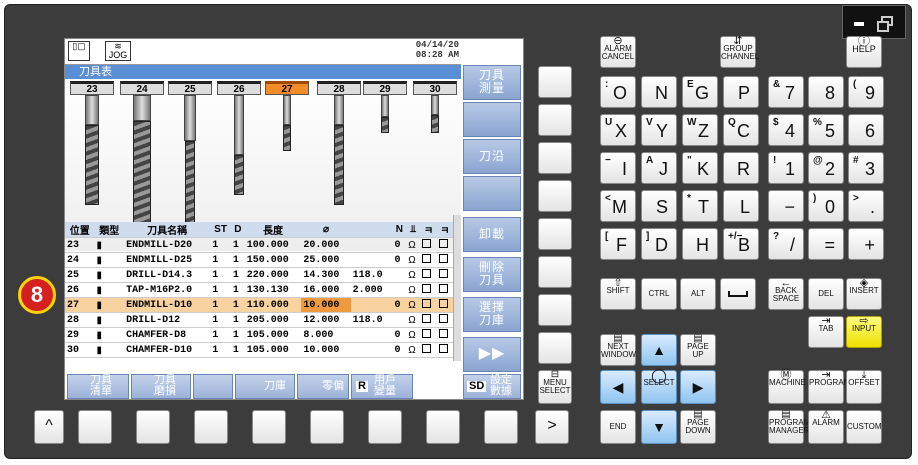 This screenshot has width=918, height=465. I want to click on key-4: $4, so click(786, 130).